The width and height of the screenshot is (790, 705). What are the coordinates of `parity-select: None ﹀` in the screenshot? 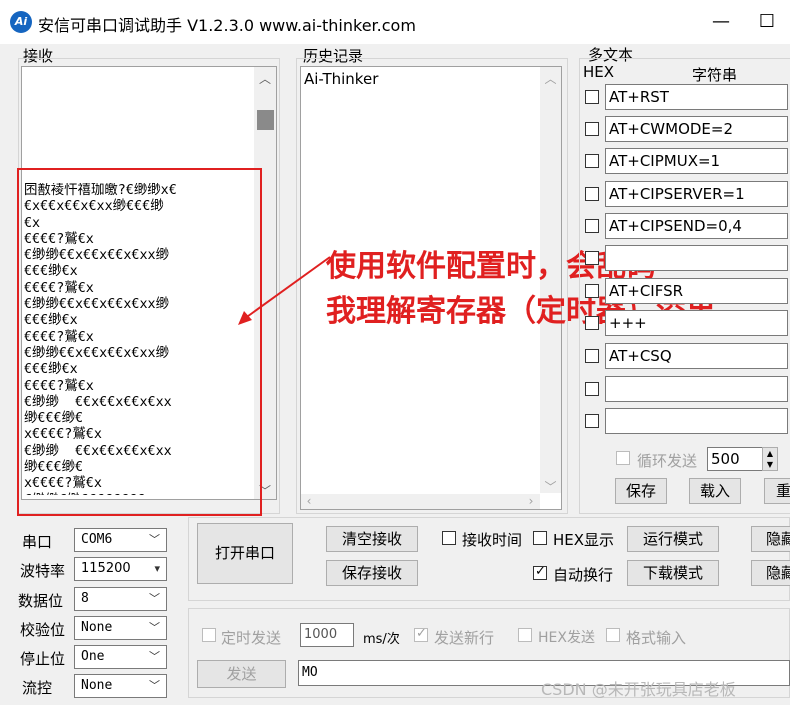 It's located at (120, 628).